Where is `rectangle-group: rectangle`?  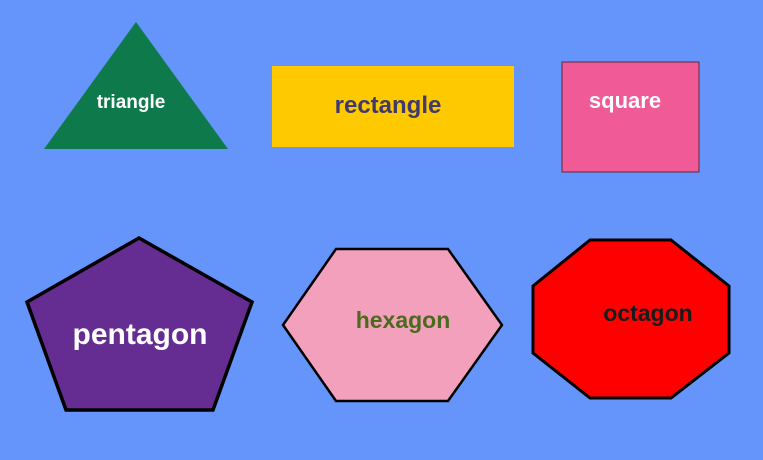
rectangle-group: rectangle is located at coordinates (393, 106).